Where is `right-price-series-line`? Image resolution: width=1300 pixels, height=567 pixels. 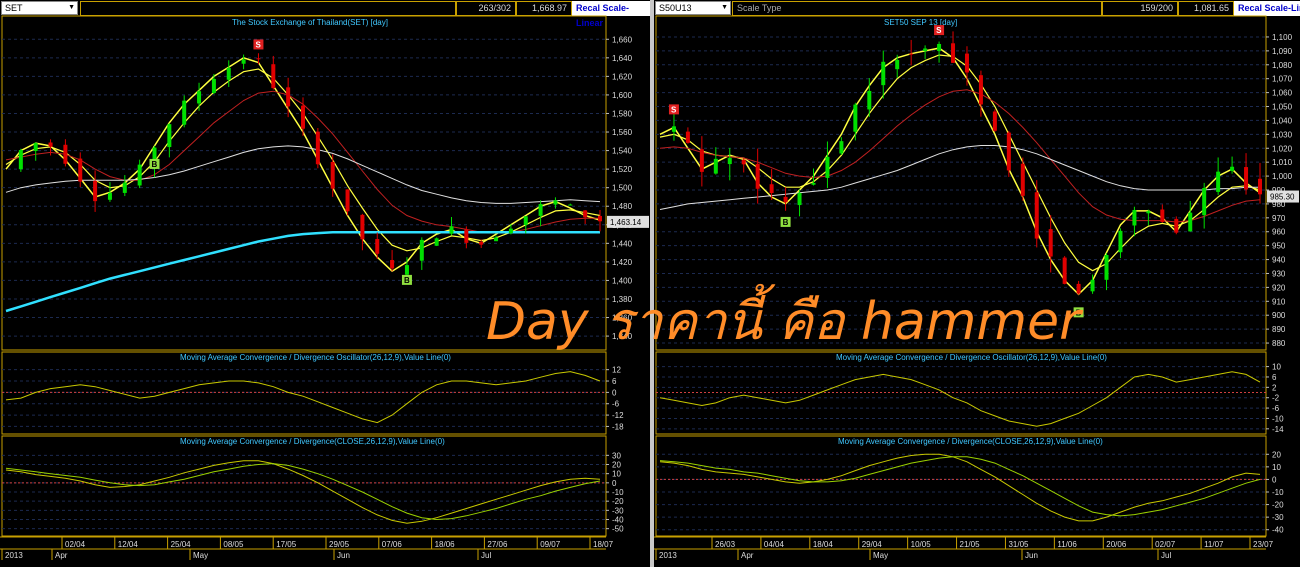
right-price-series-line is located at coordinates (960, 156).